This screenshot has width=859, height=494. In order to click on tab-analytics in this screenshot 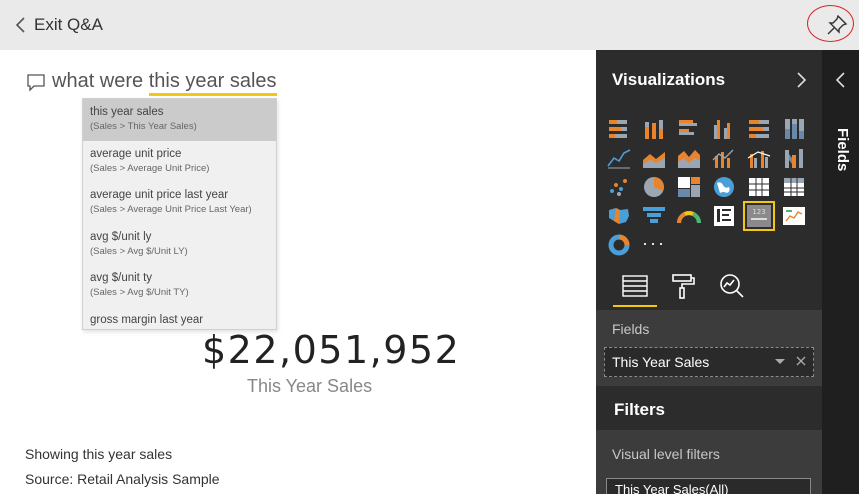, I will do `click(732, 286)`.